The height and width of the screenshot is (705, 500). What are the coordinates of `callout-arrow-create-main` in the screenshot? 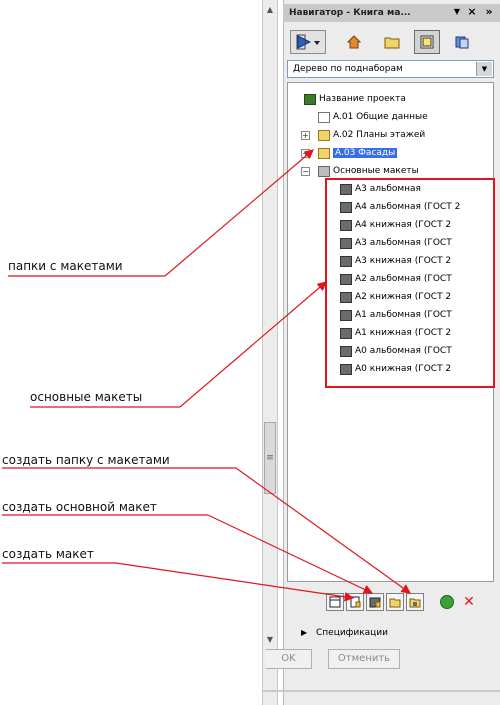 It's located at (290, 554).